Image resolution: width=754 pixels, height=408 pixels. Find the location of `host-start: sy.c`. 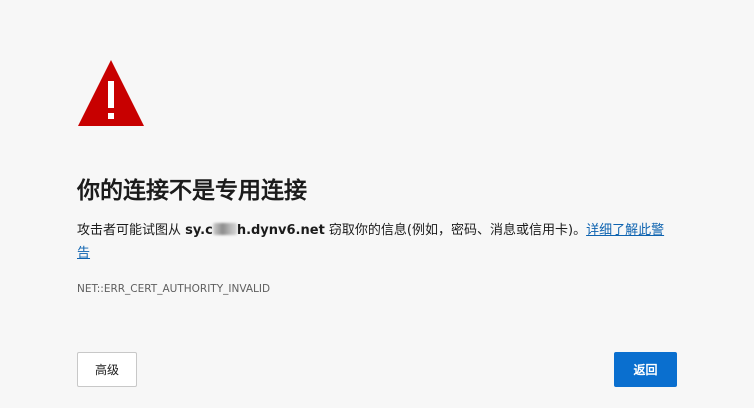

host-start: sy.c is located at coordinates (199, 230).